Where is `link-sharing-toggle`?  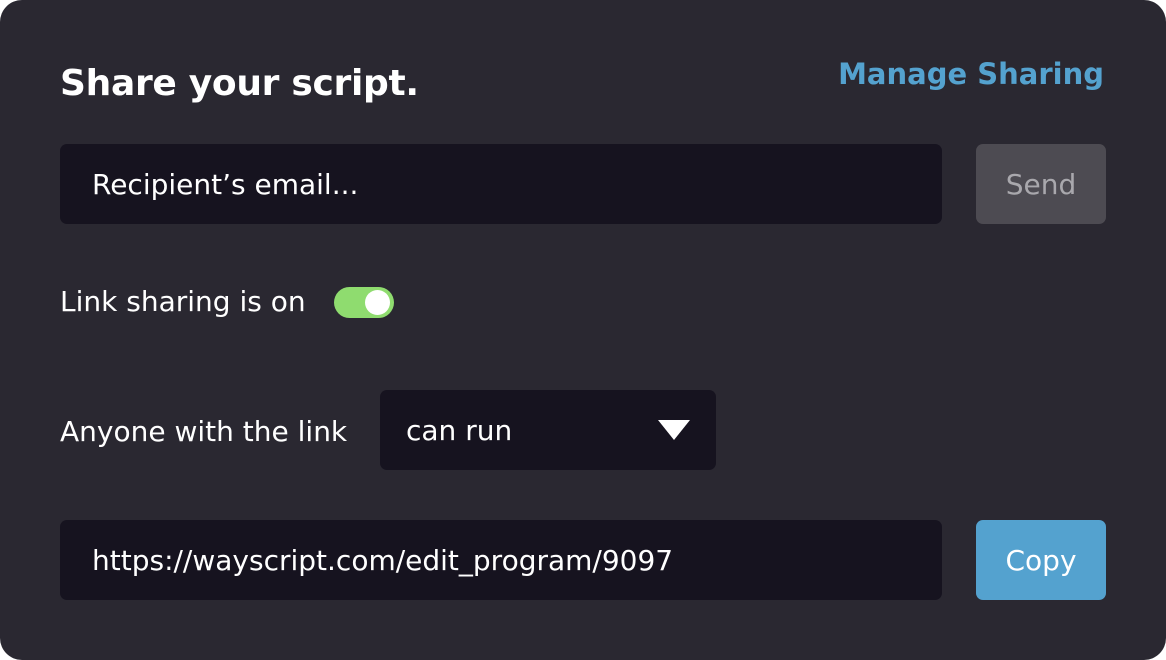
link-sharing-toggle is located at coordinates (363, 302).